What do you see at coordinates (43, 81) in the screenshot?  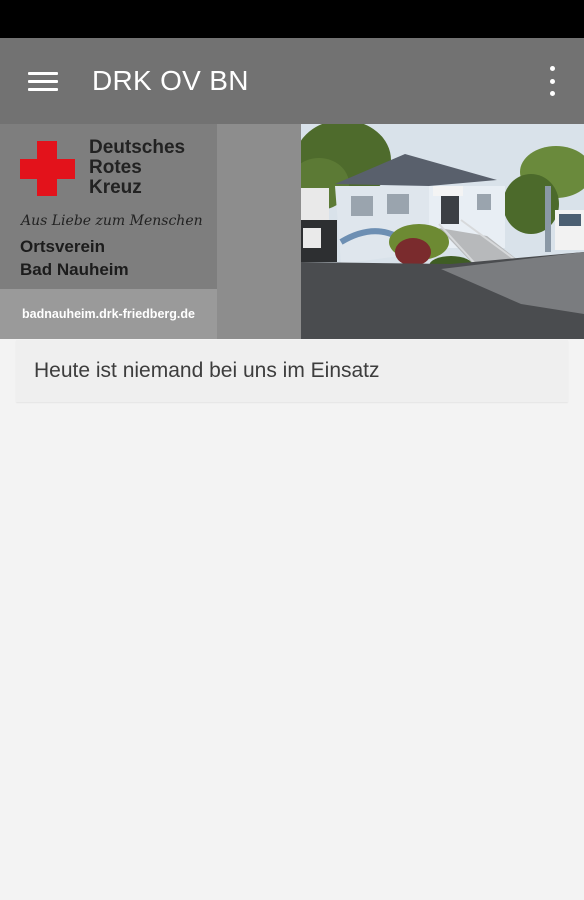 I see `hamburger-menu-icon` at bounding box center [43, 81].